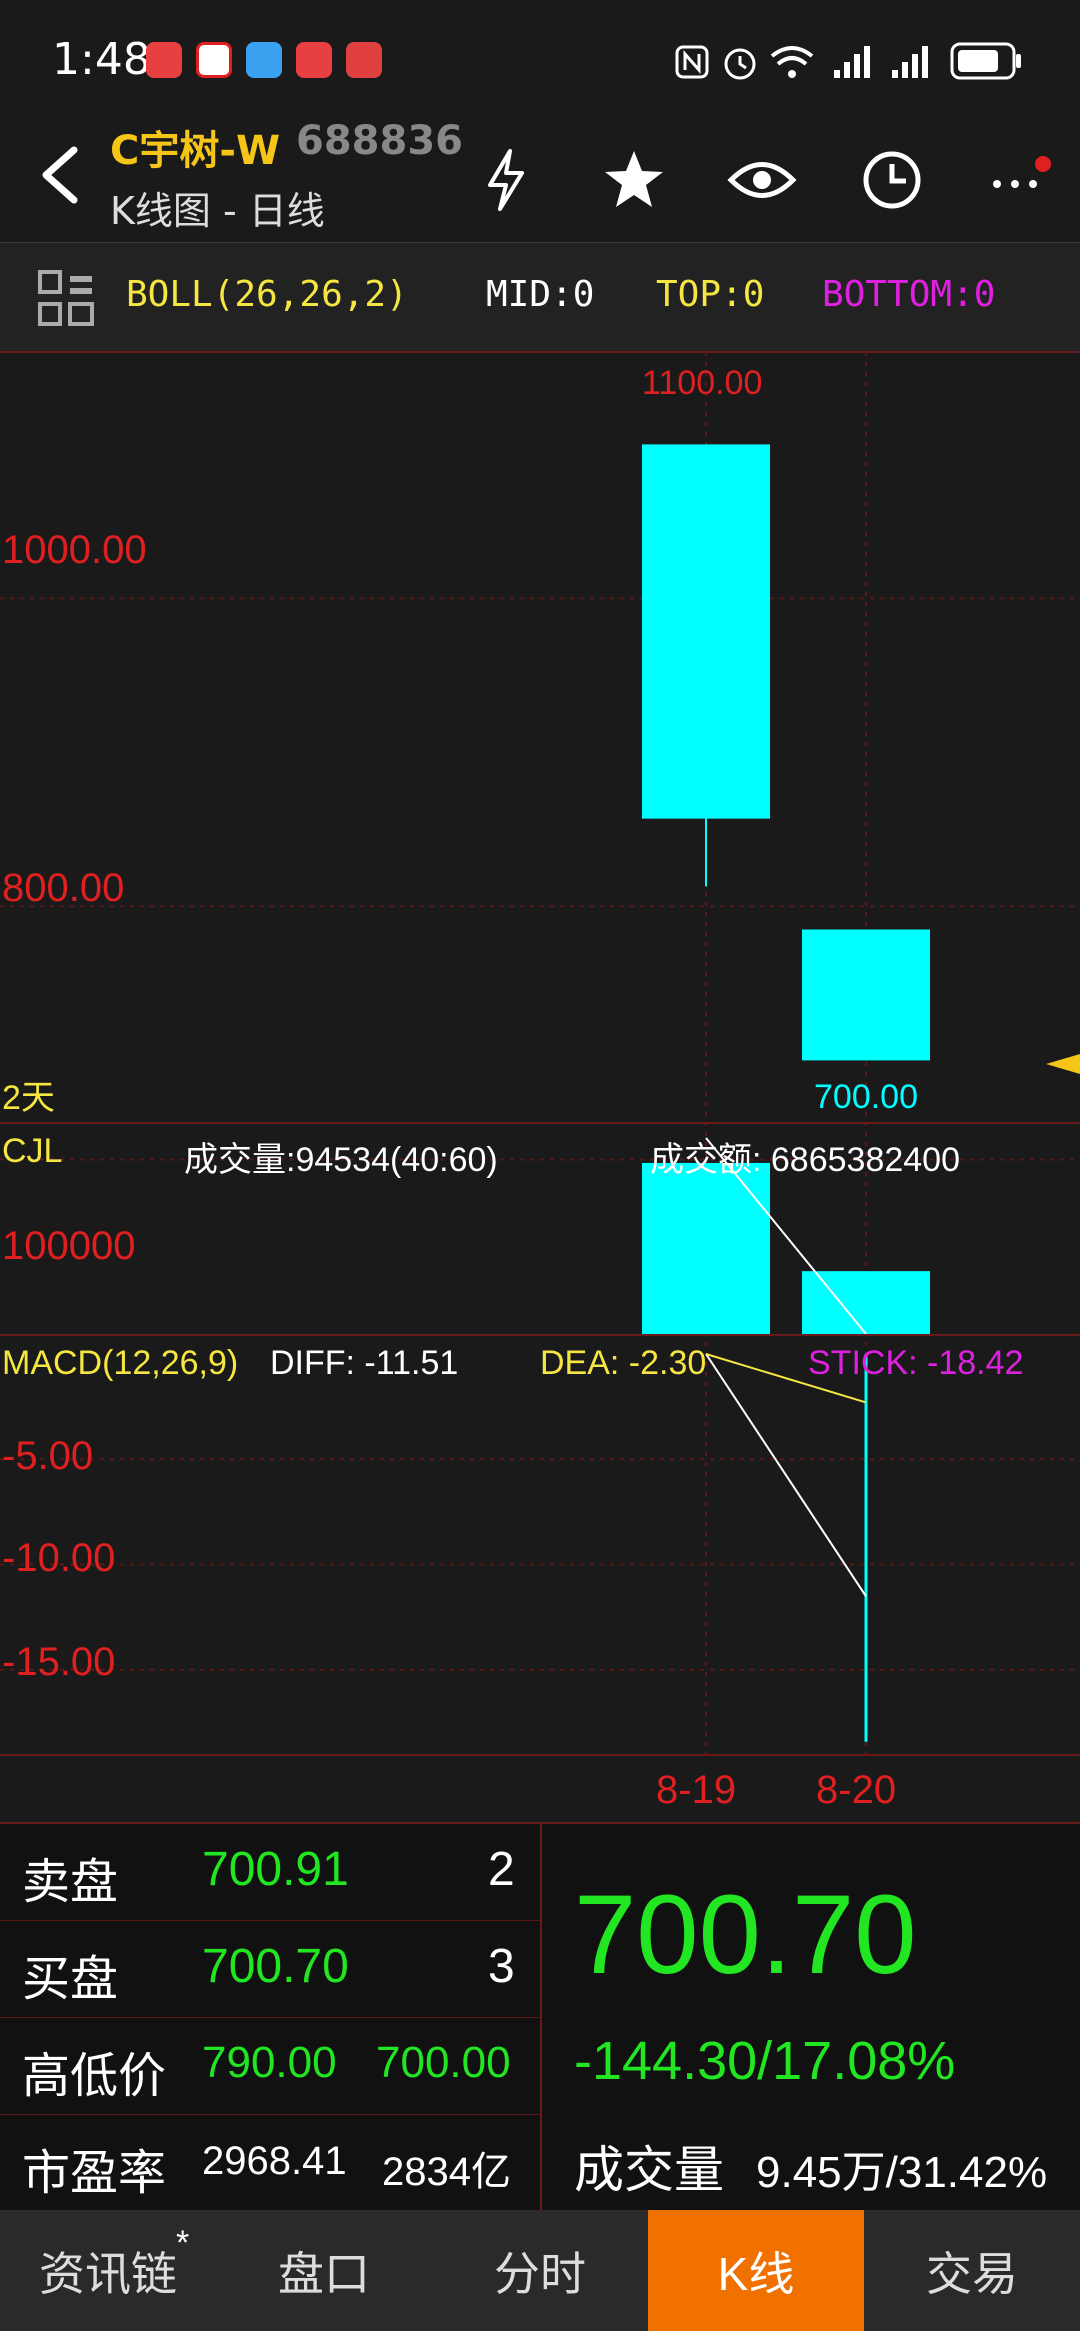  Describe the element at coordinates (540, 60) in the screenshot. I see `status-bar: 1:48` at that location.